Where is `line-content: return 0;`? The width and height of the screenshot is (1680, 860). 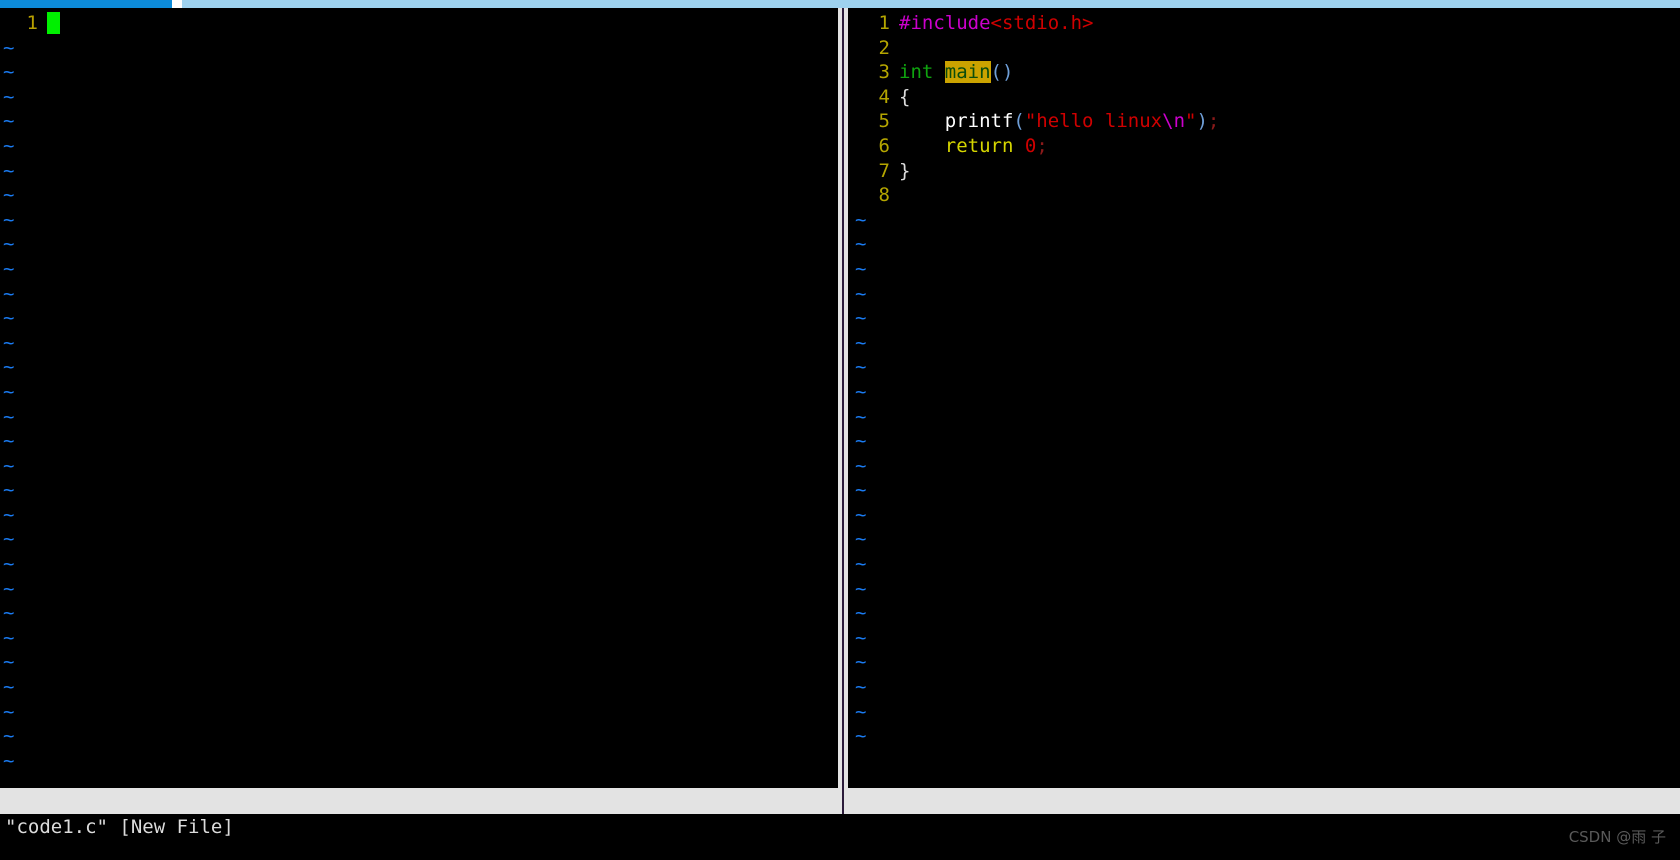 line-content: return 0; is located at coordinates (973, 146).